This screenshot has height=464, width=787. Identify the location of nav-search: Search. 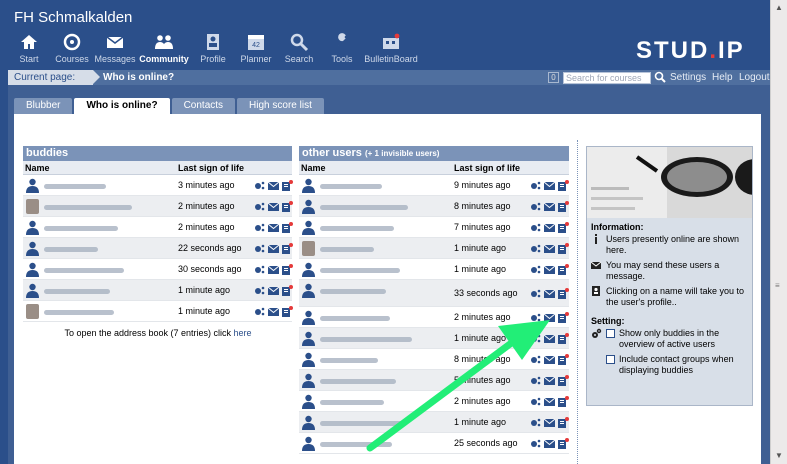
(299, 50).